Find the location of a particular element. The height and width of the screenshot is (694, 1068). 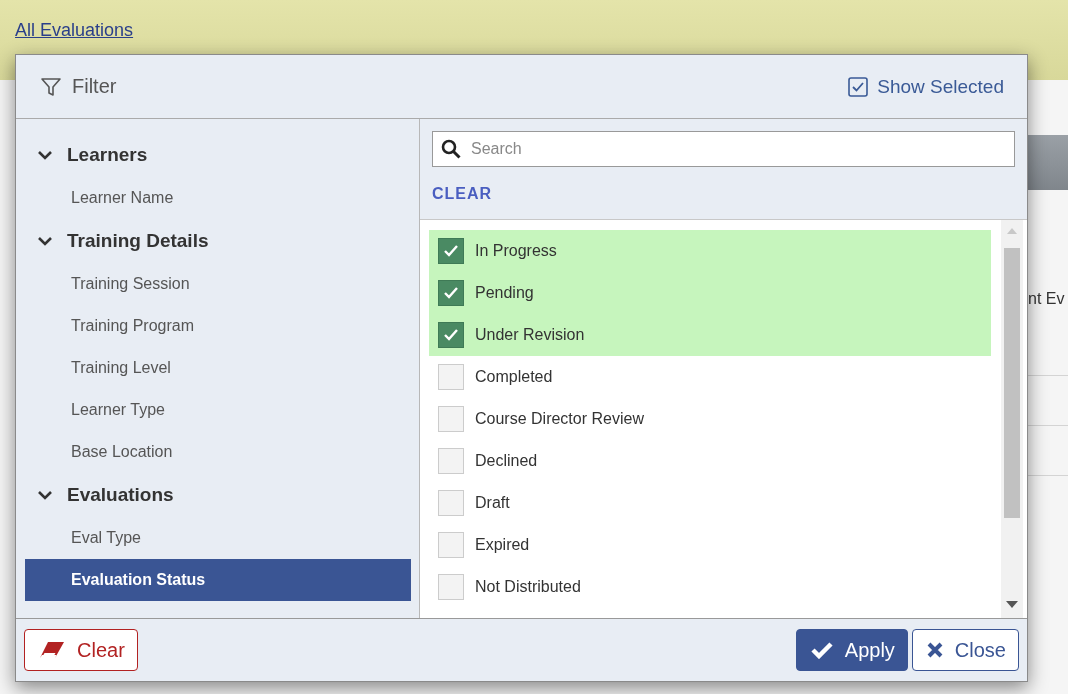

close-icon is located at coordinates (934, 650).